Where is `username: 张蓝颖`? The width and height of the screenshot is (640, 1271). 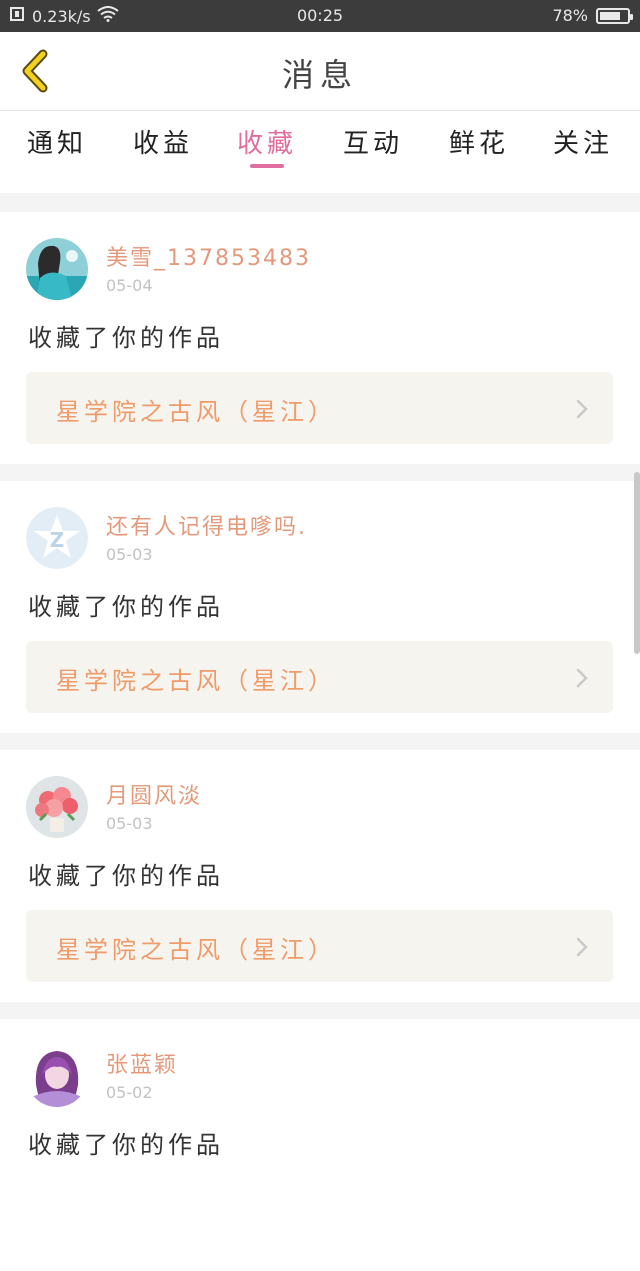 username: 张蓝颖 is located at coordinates (142, 1063).